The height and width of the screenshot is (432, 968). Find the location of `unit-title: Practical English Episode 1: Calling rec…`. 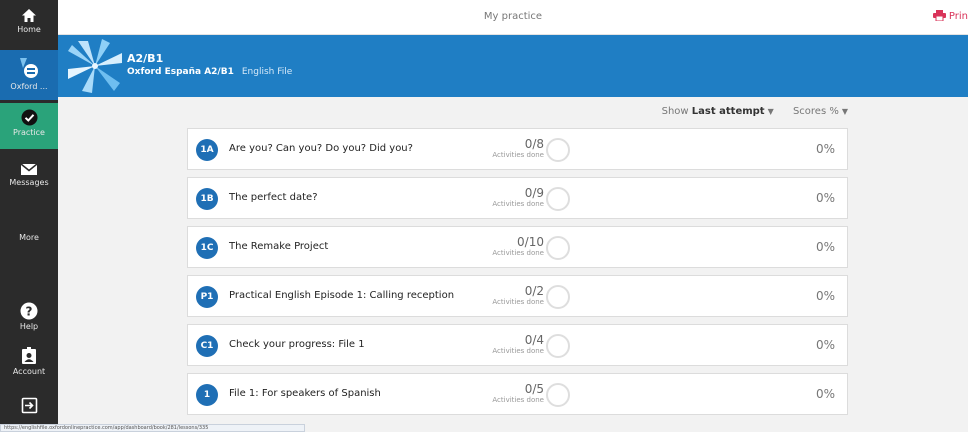

unit-title: Practical English Episode 1: Calling rec… is located at coordinates (342, 295).